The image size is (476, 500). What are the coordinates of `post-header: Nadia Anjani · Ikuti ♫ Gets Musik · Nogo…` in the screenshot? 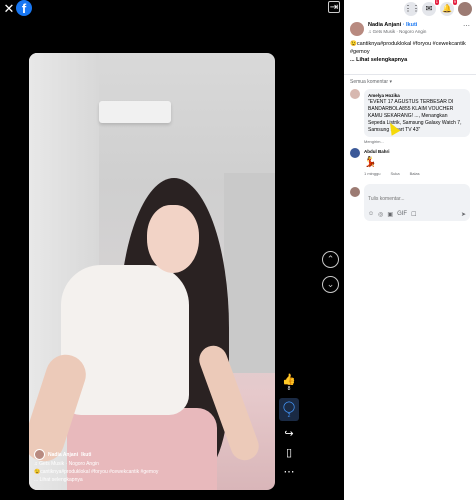 It's located at (410, 26).